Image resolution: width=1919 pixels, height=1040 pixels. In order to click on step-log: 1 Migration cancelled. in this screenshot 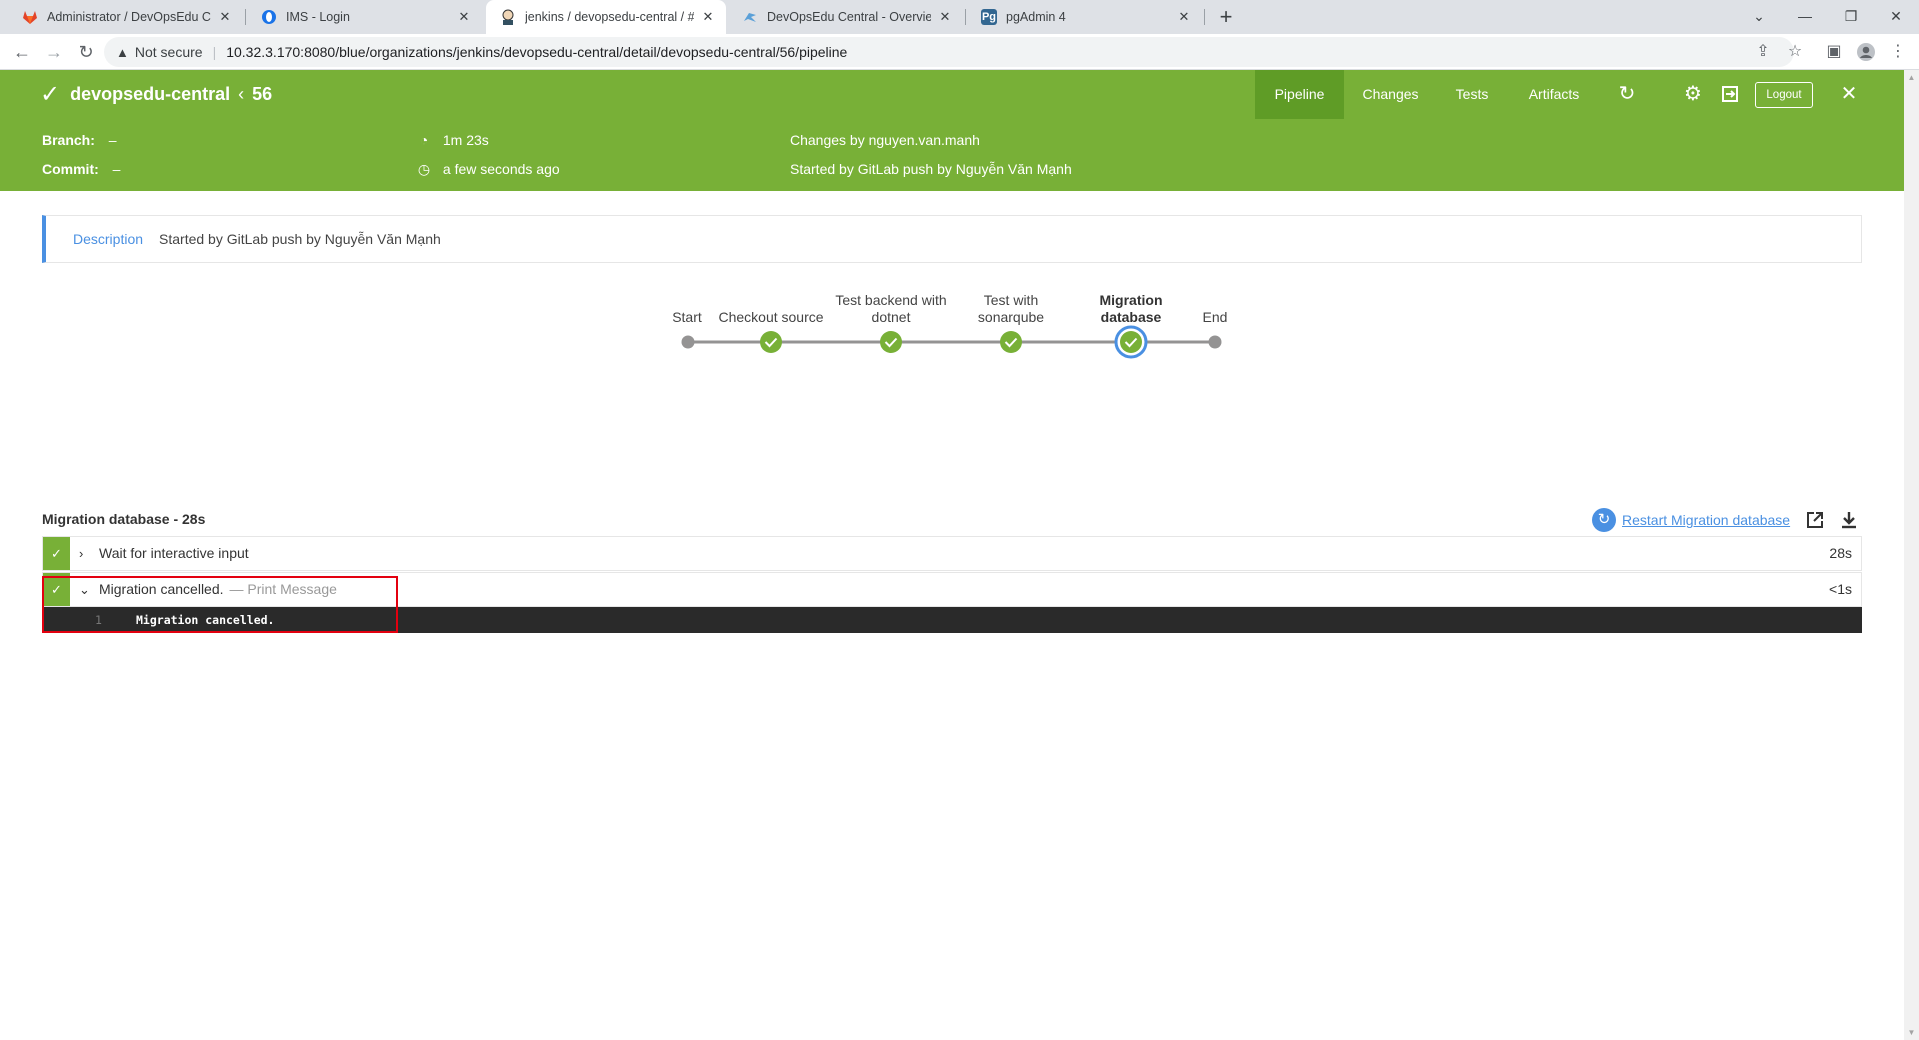, I will do `click(952, 620)`.